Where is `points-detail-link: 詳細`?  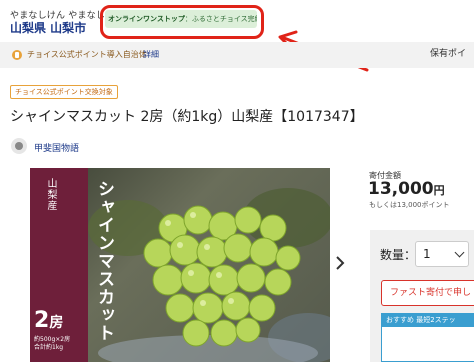
points-detail-link: 詳細 is located at coordinates (151, 54).